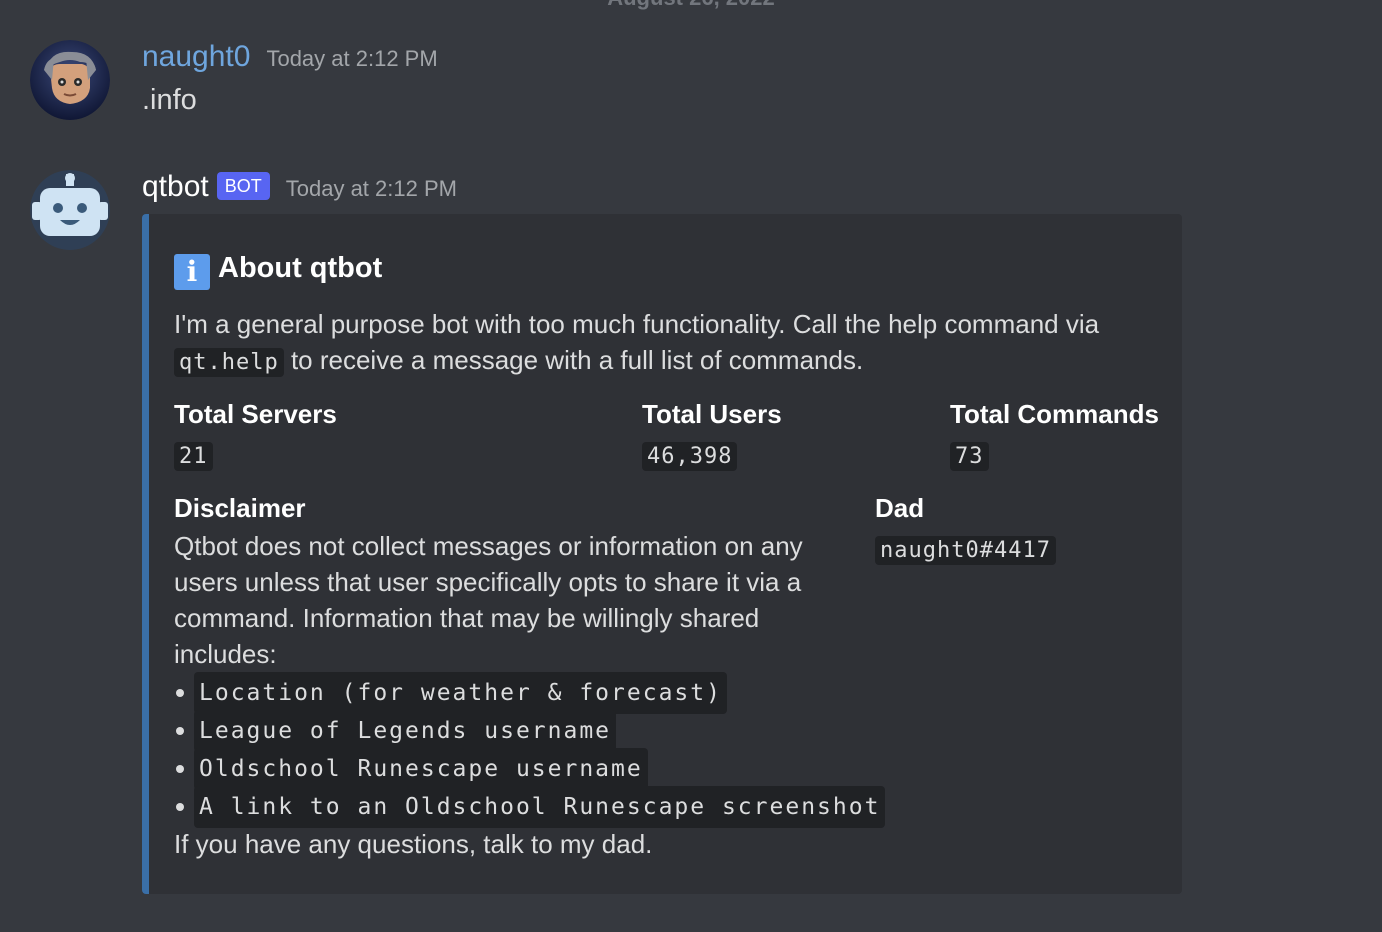 The height and width of the screenshot is (932, 1382). Describe the element at coordinates (1054, 436) in the screenshot. I see `field-total-commands: Total Commands 73` at that location.